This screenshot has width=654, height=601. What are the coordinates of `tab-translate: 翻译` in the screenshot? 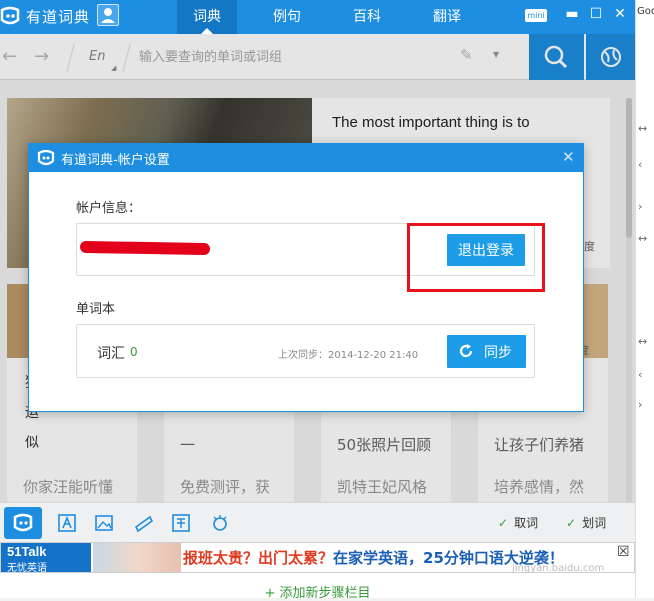 It's located at (447, 17).